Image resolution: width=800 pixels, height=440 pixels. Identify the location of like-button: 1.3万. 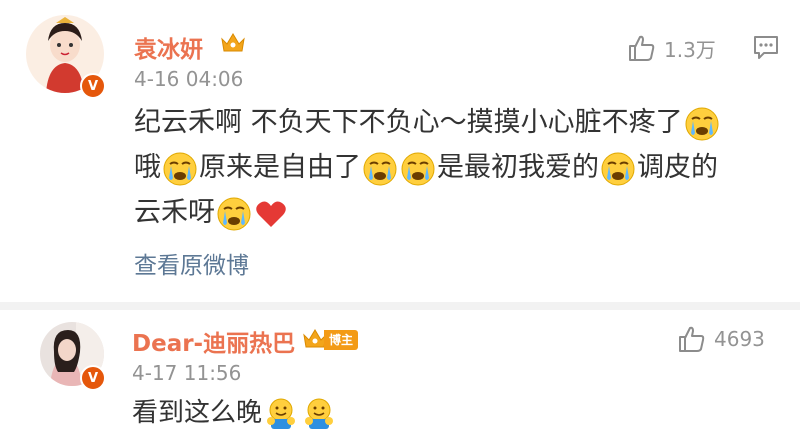
(671, 48).